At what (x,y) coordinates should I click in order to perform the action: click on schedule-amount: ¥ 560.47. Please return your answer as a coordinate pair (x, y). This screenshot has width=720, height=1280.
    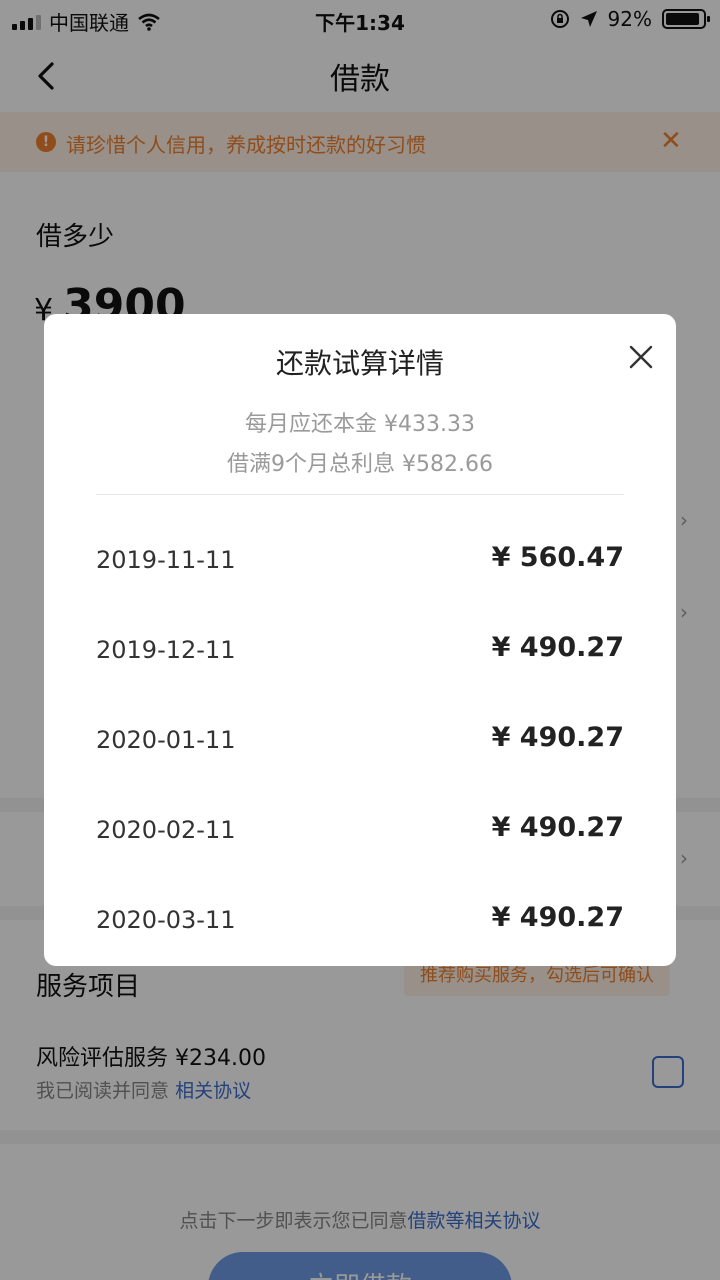
    Looking at the image, I should click on (557, 557).